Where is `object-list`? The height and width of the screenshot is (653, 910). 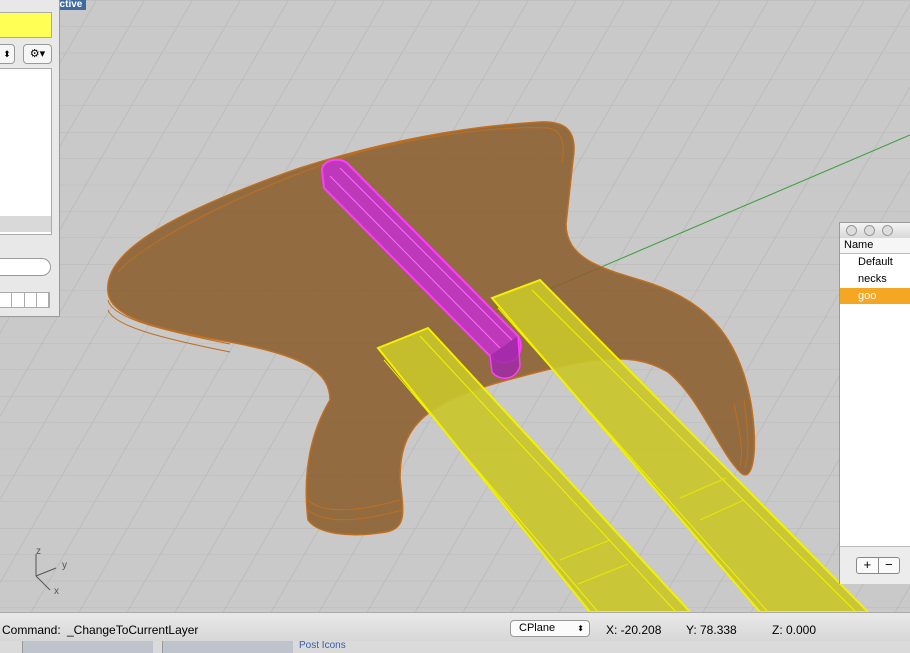 object-list is located at coordinates (26, 151).